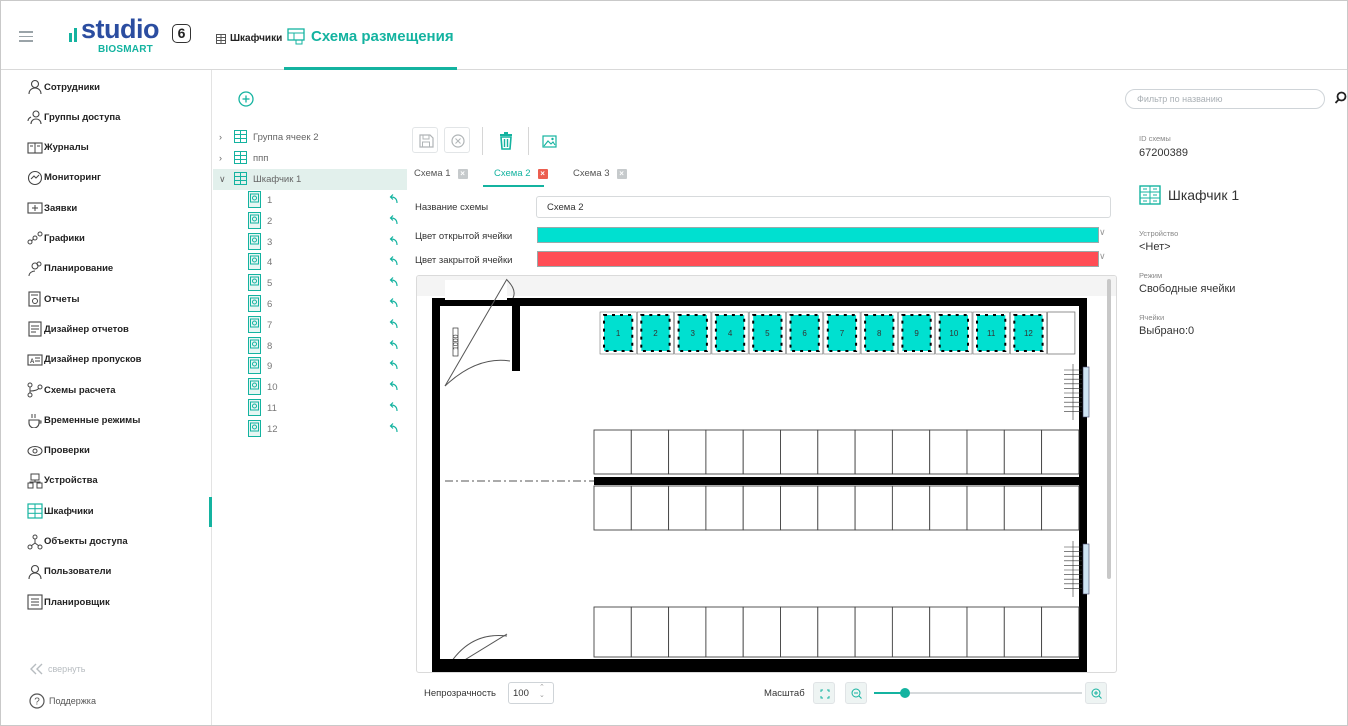 Image resolution: width=1348 pixels, height=726 pixels. What do you see at coordinates (106, 329) in the screenshot?
I see `sidebar-item-9: Дизайнер отчетов` at bounding box center [106, 329].